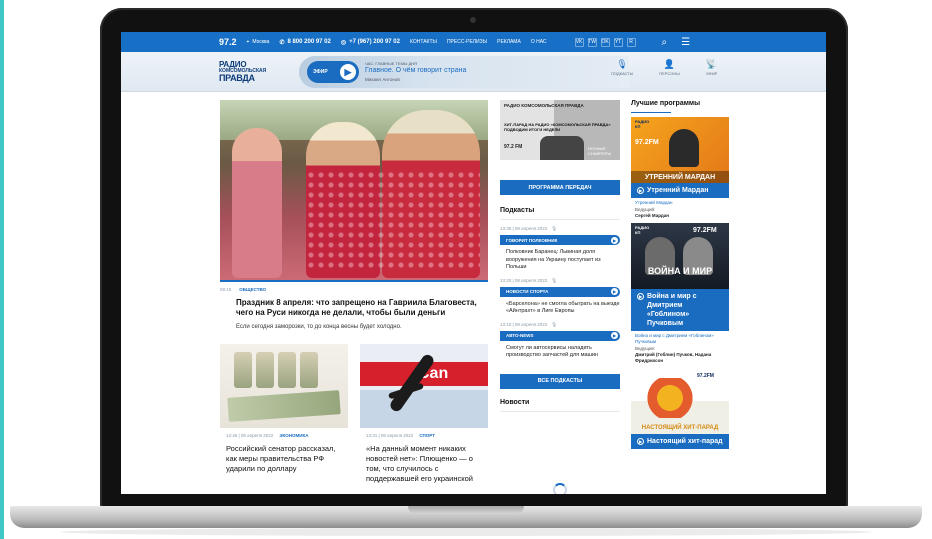  Describe the element at coordinates (509, 42) in the screenshot. I see `nav-ads: РЕКЛАМА` at that location.